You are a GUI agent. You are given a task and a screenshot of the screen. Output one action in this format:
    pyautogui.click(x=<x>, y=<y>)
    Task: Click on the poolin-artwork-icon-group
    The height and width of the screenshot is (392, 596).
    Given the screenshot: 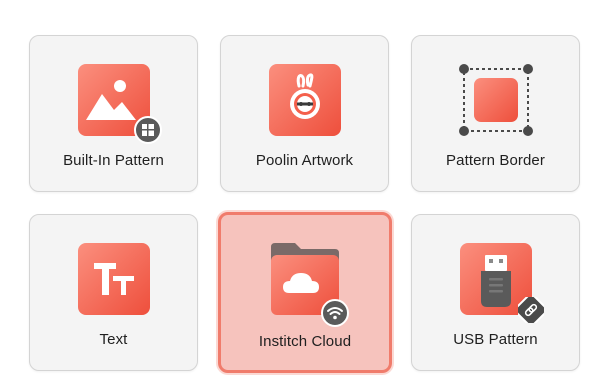 What is the action you would take?
    pyautogui.click(x=305, y=106)
    